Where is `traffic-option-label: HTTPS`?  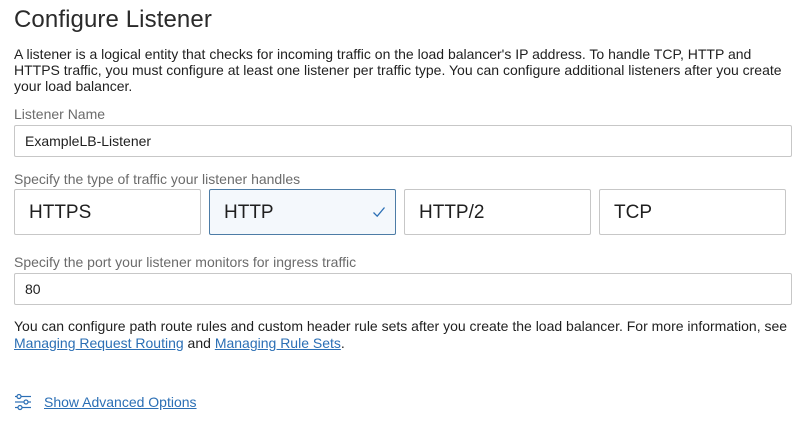 traffic-option-label: HTTPS is located at coordinates (60, 212).